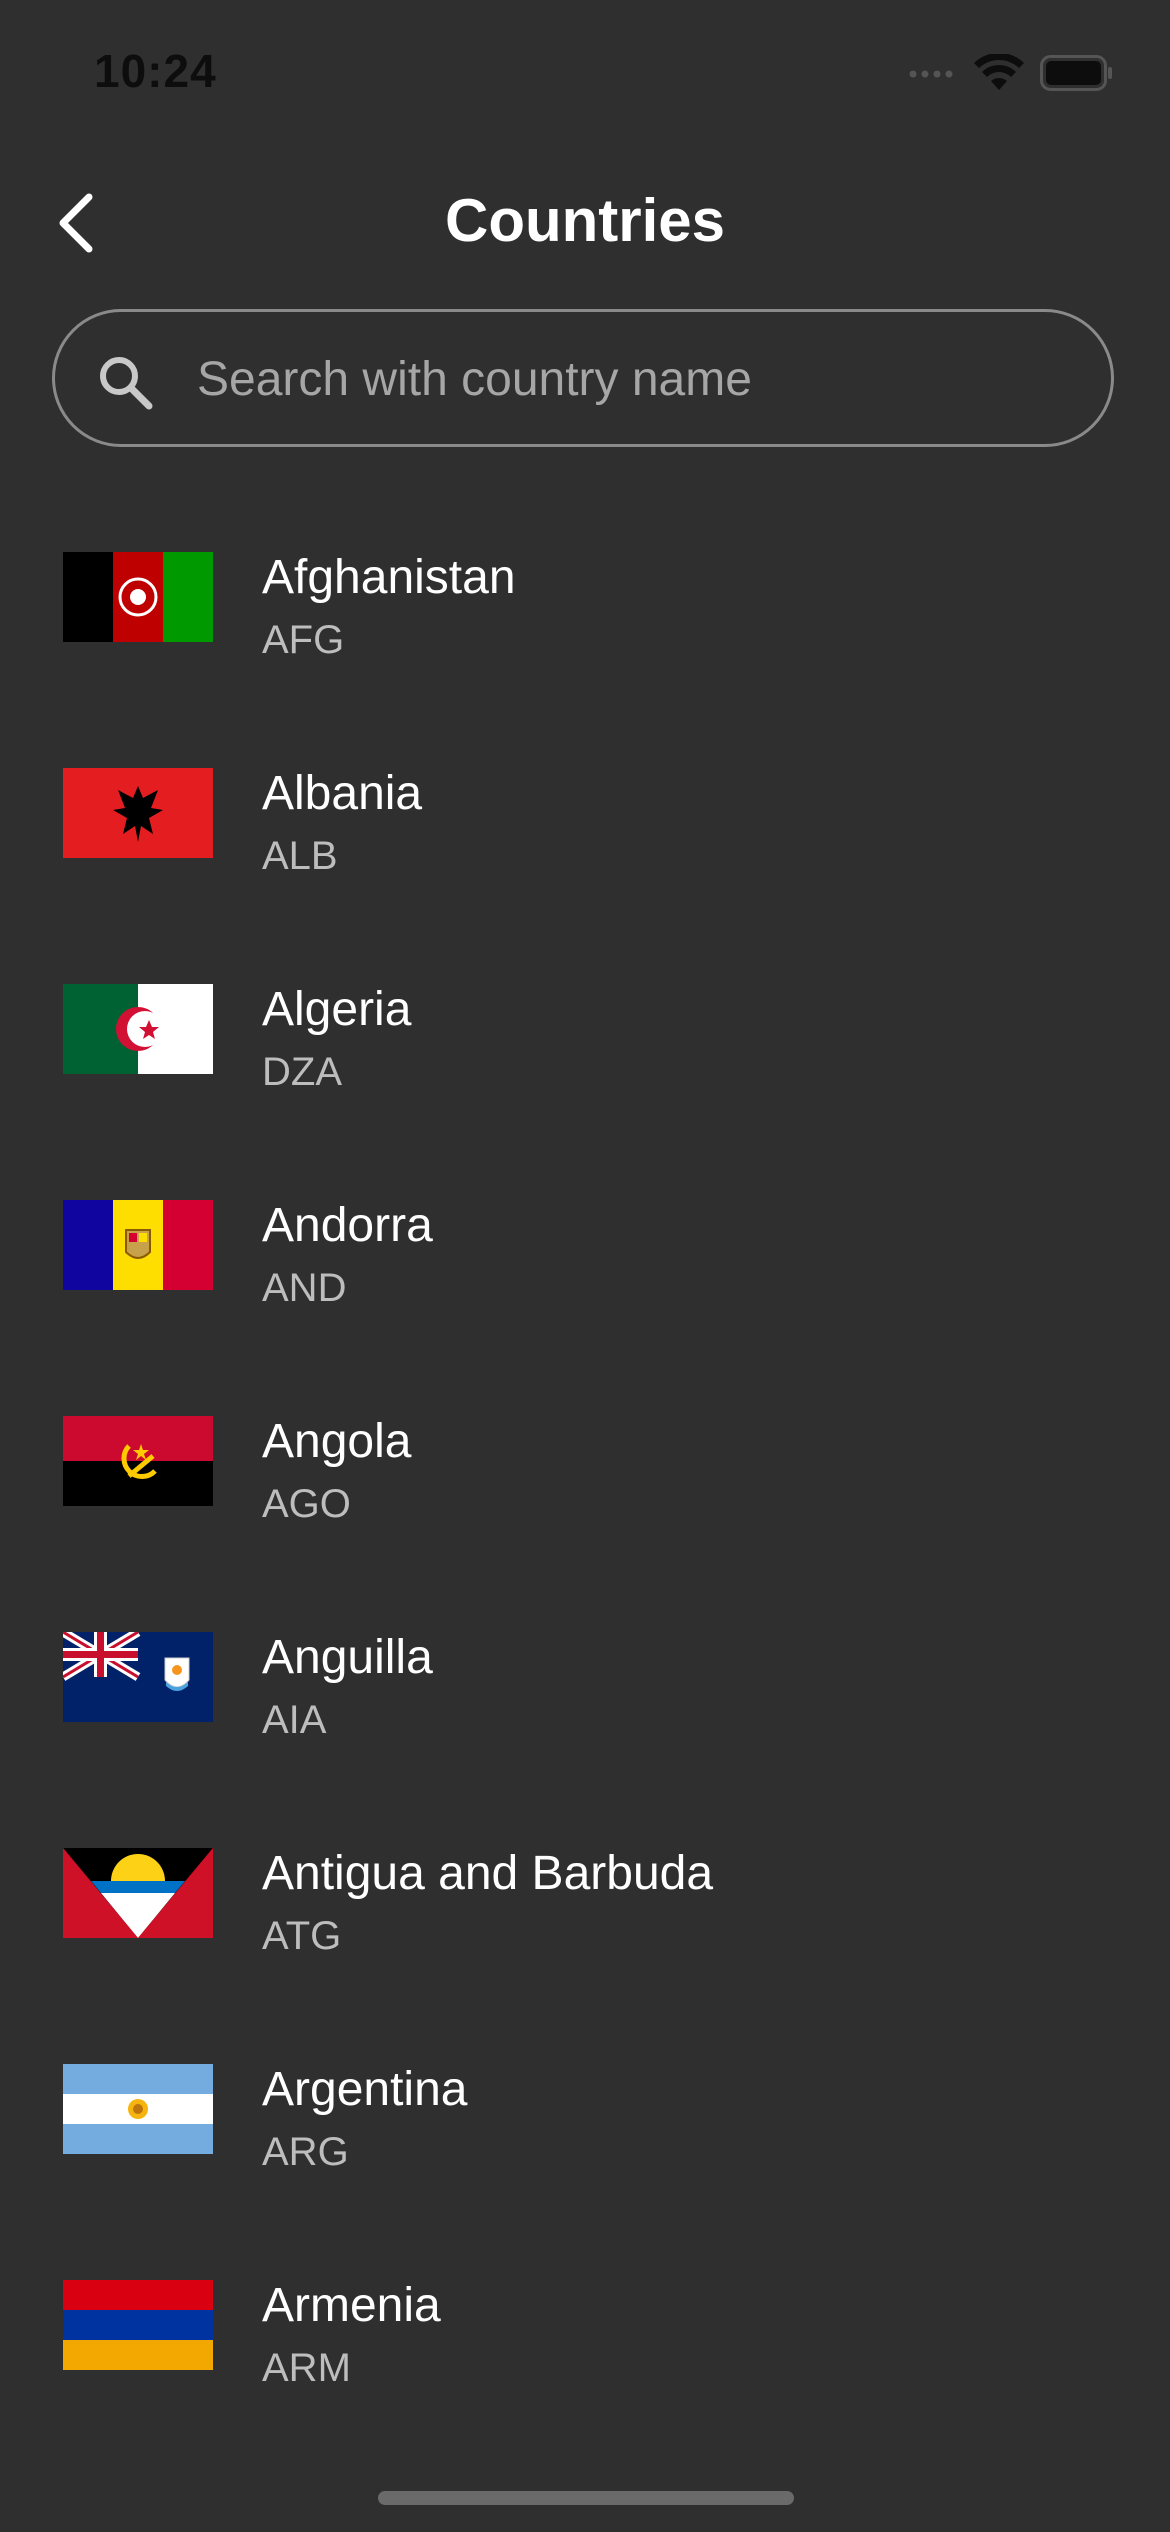 The width and height of the screenshot is (1170, 2532). What do you see at coordinates (365, 2089) in the screenshot?
I see `country-name: Argentina` at bounding box center [365, 2089].